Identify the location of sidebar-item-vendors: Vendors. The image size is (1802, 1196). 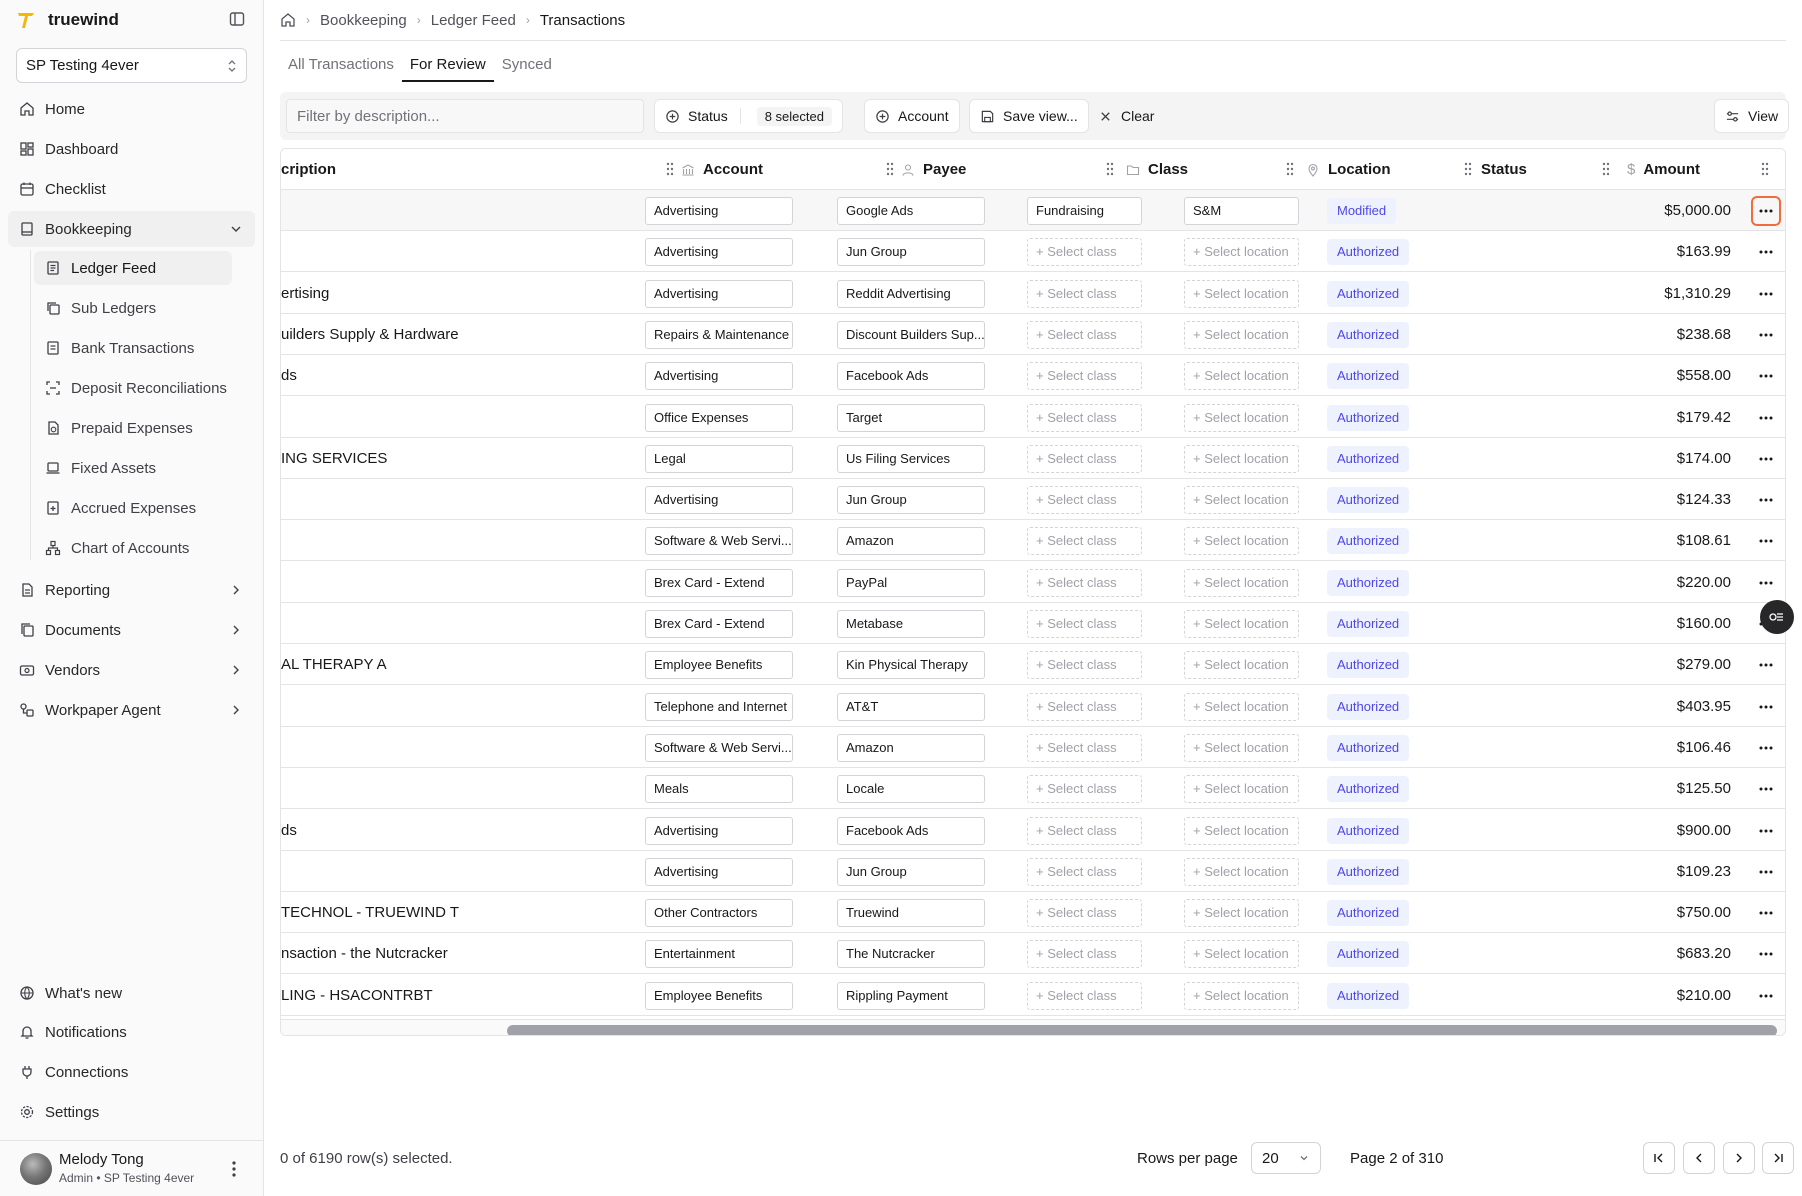
(131, 670).